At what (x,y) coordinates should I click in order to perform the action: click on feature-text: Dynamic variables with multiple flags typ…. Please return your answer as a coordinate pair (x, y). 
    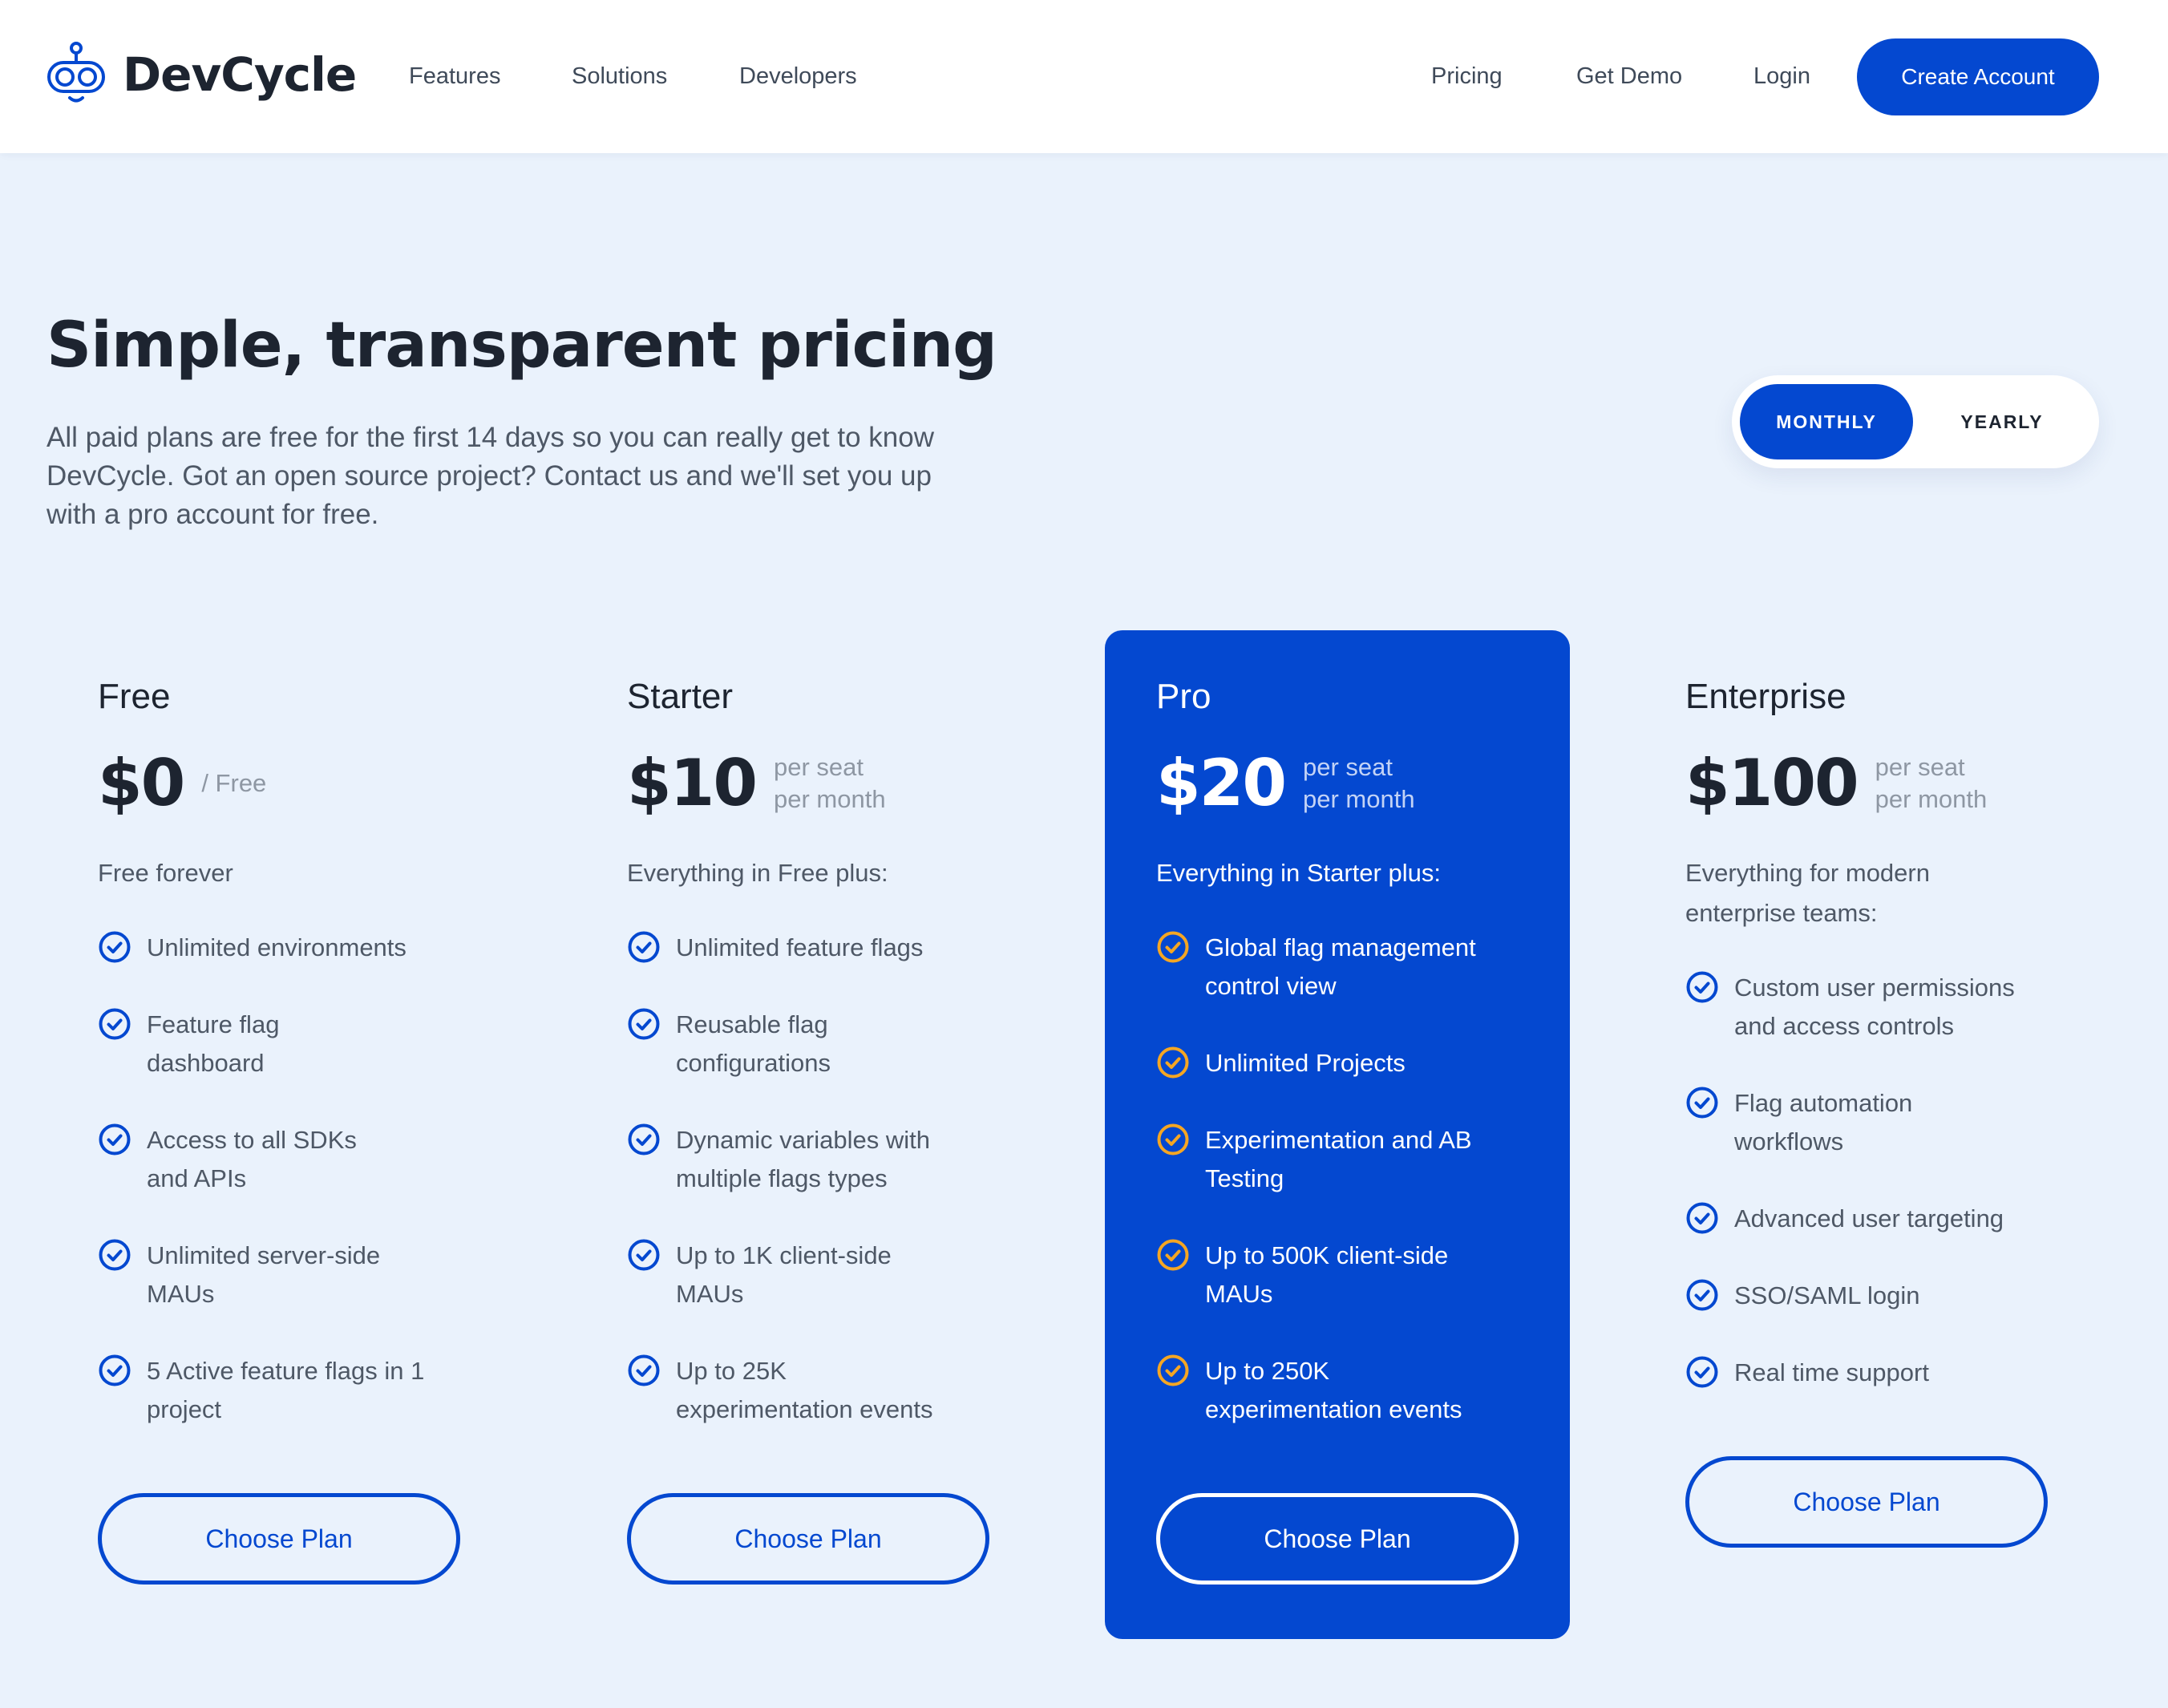
    Looking at the image, I should click on (803, 1159).